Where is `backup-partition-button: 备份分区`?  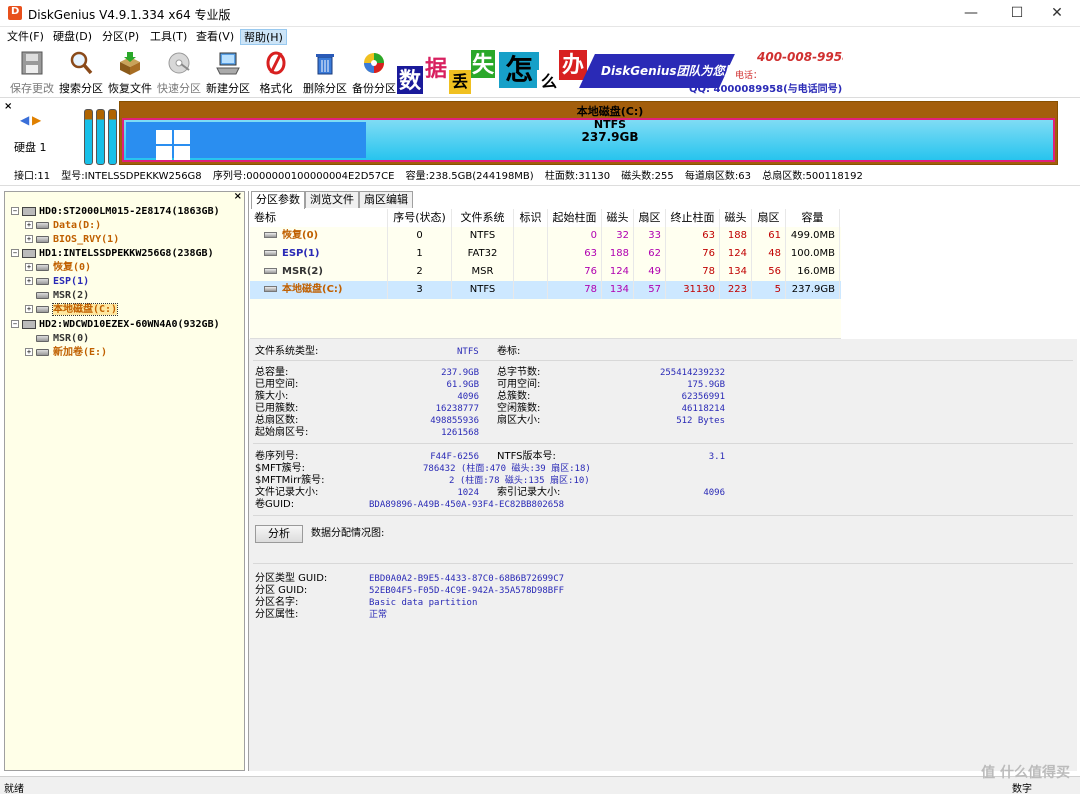
backup-partition-button: 备份分区 is located at coordinates (374, 72).